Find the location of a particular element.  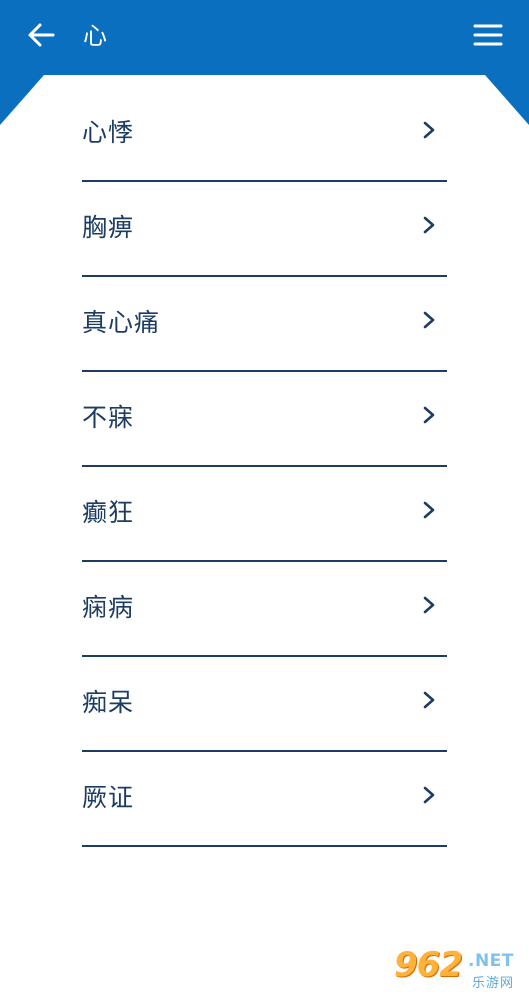

list-item: 厥证 is located at coordinates (264, 799).